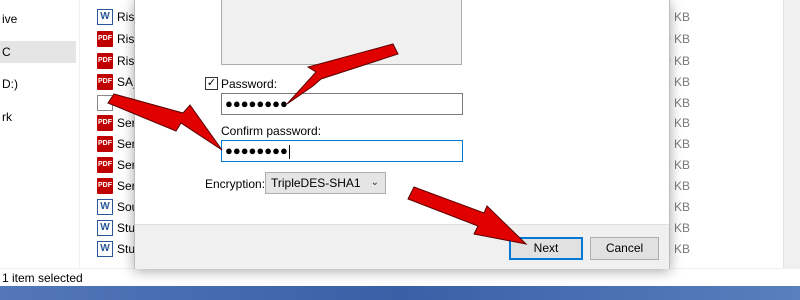 The height and width of the screenshot is (300, 800). Describe the element at coordinates (402, 246) in the screenshot. I see `dialog-footer: Next Cancel` at that location.